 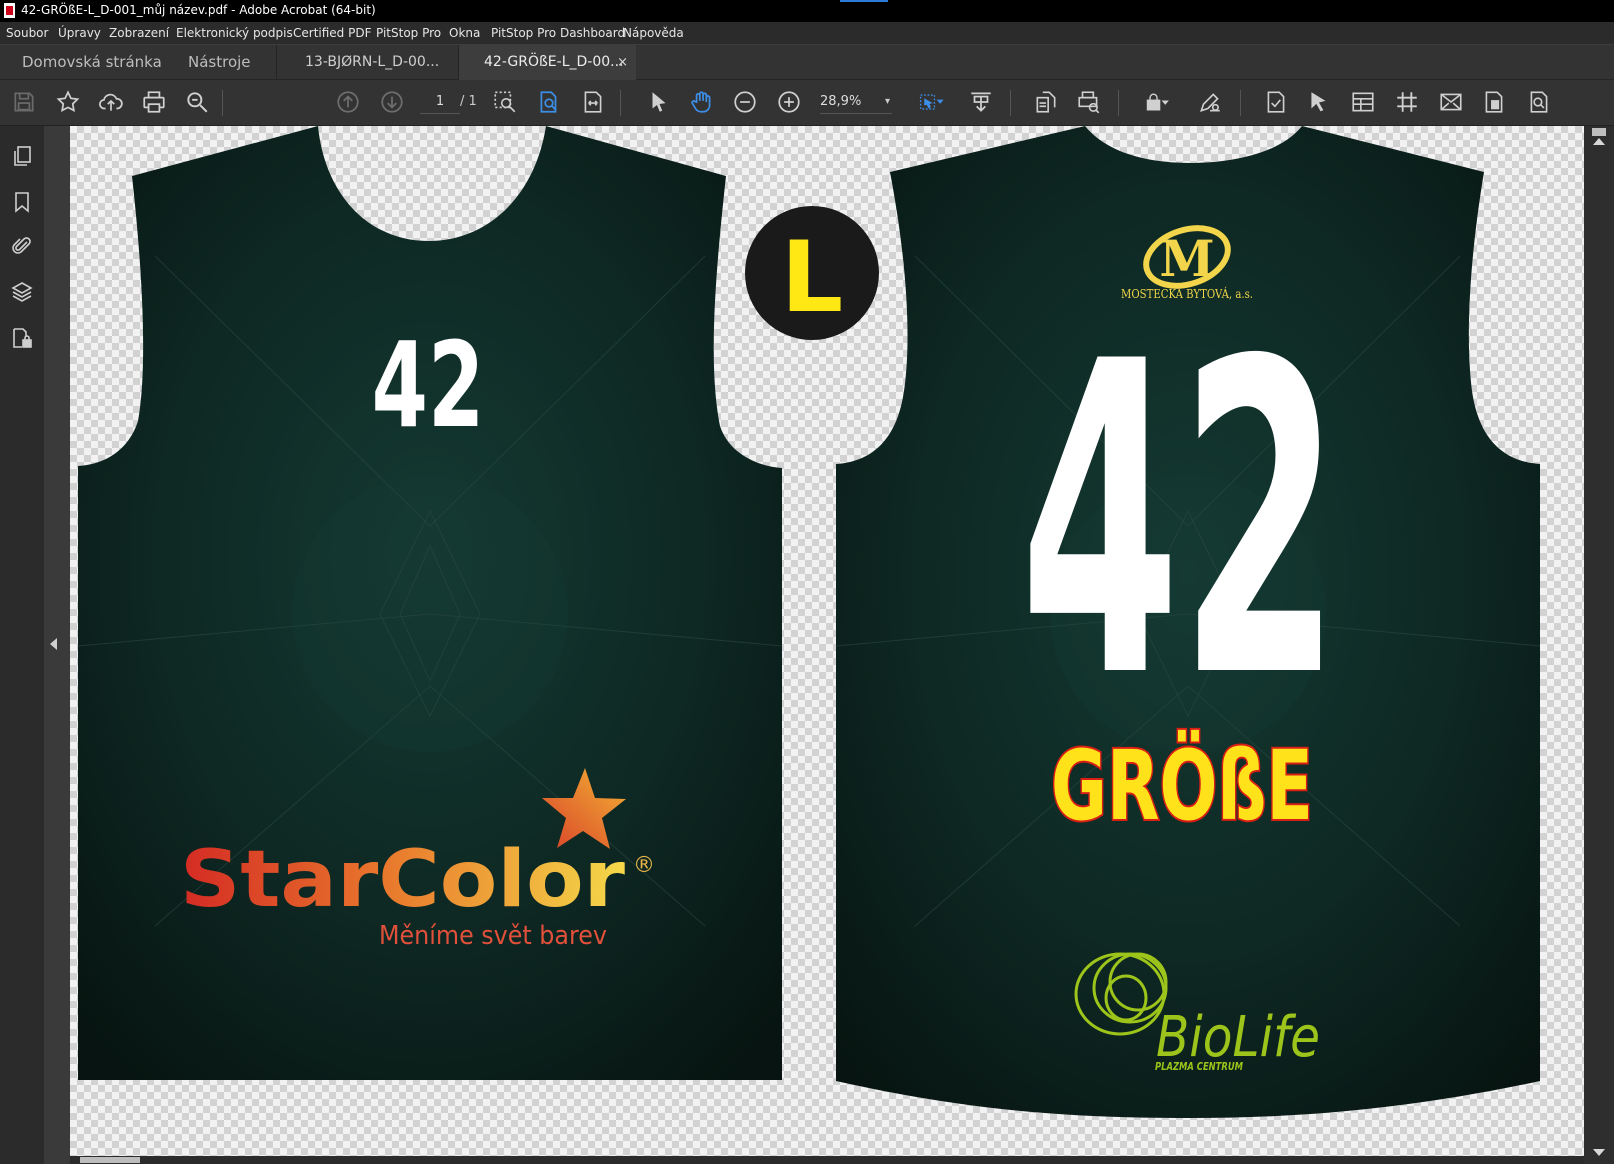 What do you see at coordinates (1363, 102) in the screenshot?
I see `table-edit-icon` at bounding box center [1363, 102].